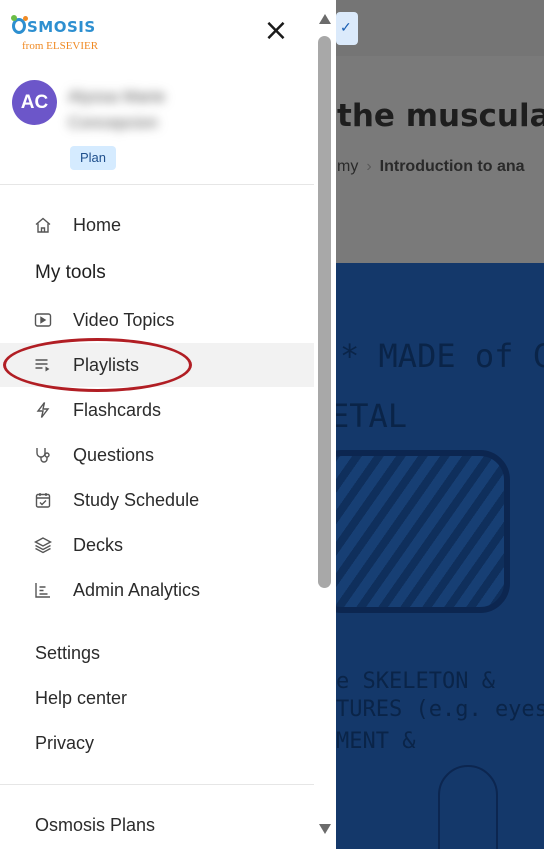 The width and height of the screenshot is (544, 849). What do you see at coordinates (19, 24) in the screenshot?
I see `logo-o-mark` at bounding box center [19, 24].